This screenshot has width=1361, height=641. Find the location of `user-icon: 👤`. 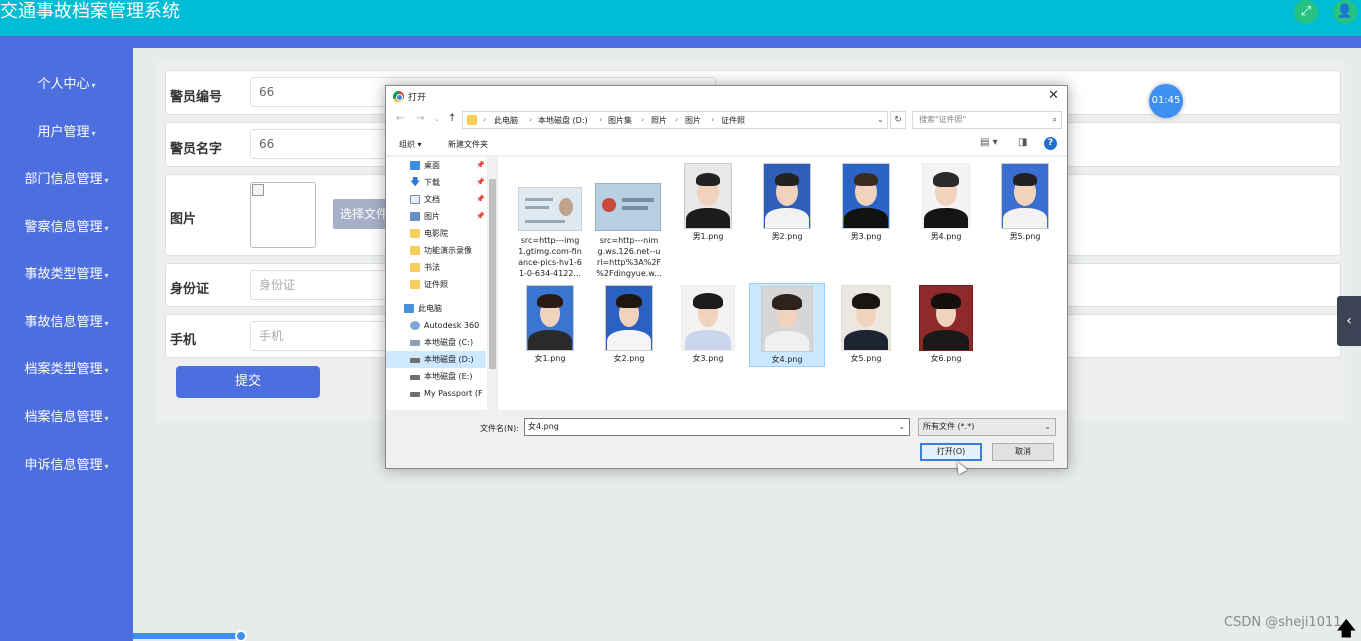

user-icon: 👤 is located at coordinates (1345, 12).